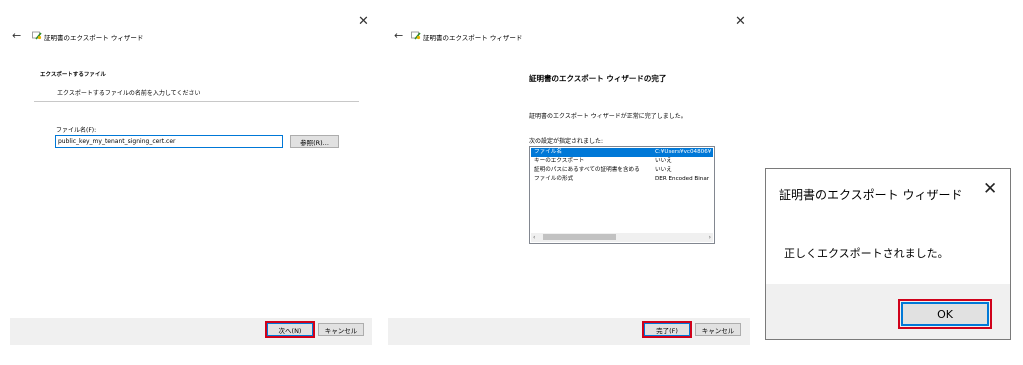 Image resolution: width=1023 pixels, height=365 pixels. What do you see at coordinates (622, 237) in the screenshot?
I see `horizontal-scrollbar: ‹ ›` at bounding box center [622, 237].